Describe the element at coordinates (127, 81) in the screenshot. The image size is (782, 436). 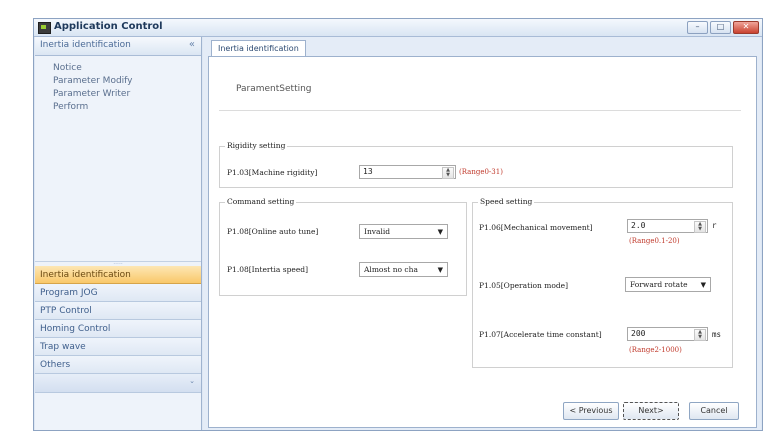
I see `sidebar-item-parameter-modify: Parameter Modify` at that location.